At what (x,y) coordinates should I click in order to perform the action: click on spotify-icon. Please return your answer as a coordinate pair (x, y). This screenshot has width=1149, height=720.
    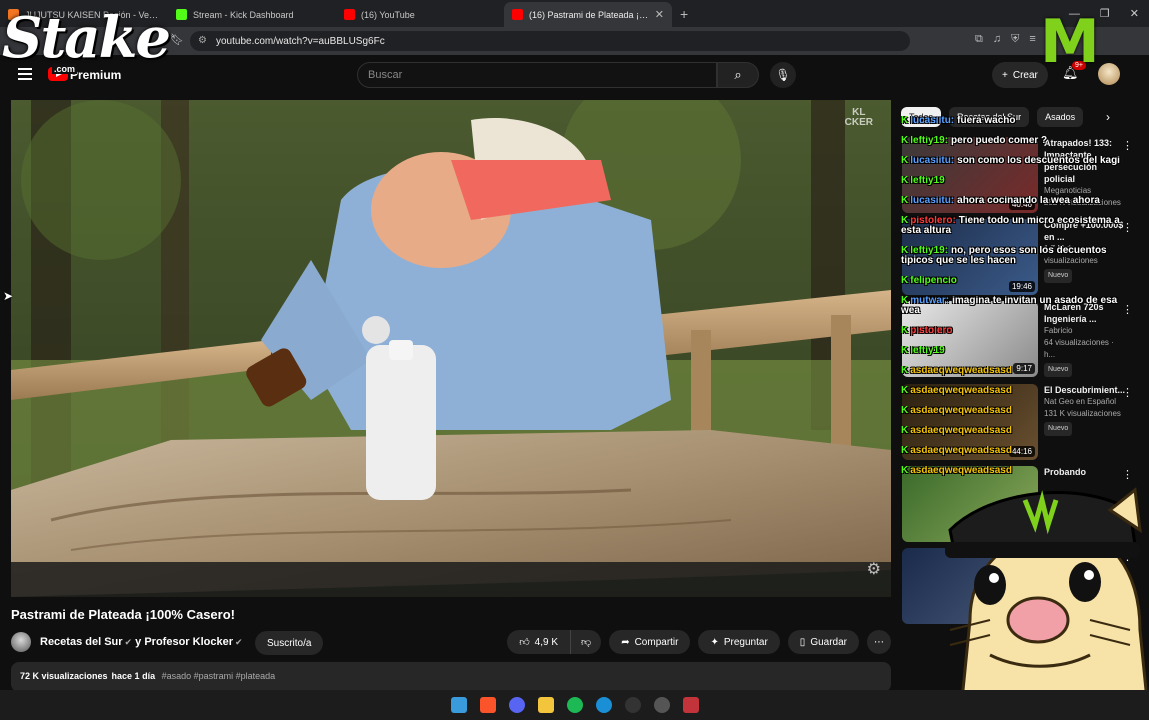
    Looking at the image, I should click on (574, 705).